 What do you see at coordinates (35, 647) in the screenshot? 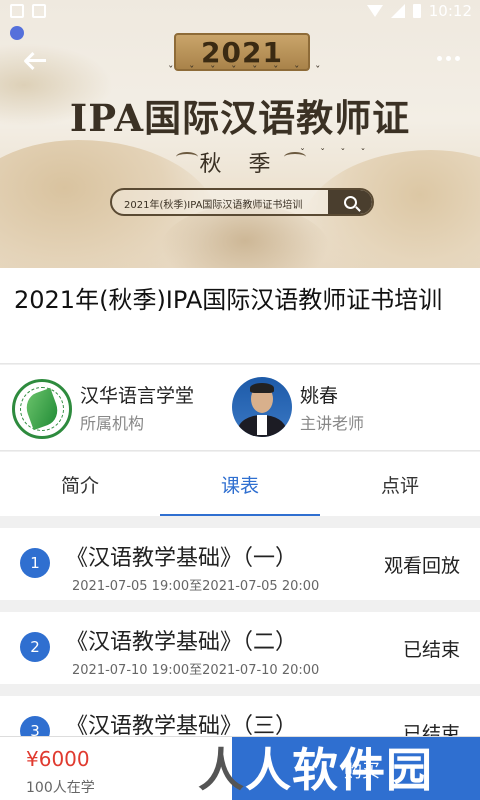
I see `lesson-number-badge: 2` at bounding box center [35, 647].